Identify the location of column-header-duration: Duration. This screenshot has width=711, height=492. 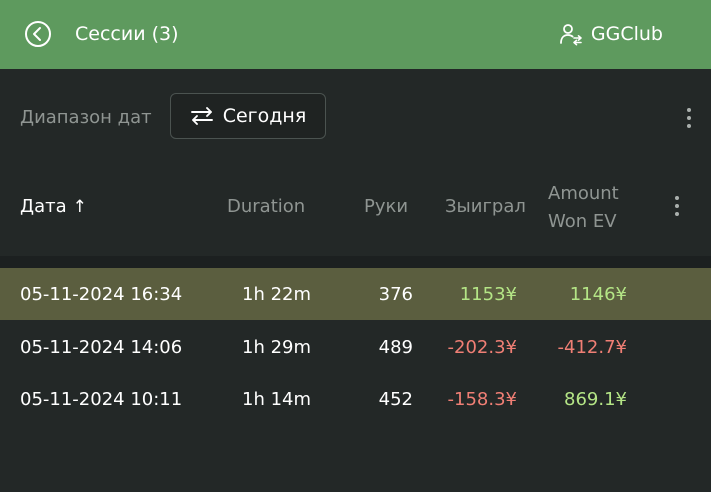
(266, 206).